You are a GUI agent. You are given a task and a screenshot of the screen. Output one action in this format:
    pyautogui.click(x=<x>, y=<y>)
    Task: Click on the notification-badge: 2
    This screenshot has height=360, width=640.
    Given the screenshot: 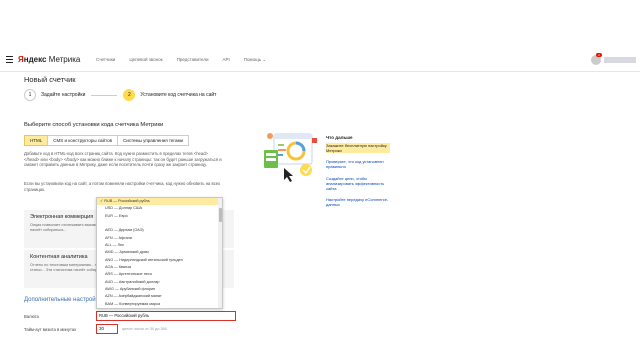 What is the action you would take?
    pyautogui.click(x=599, y=55)
    